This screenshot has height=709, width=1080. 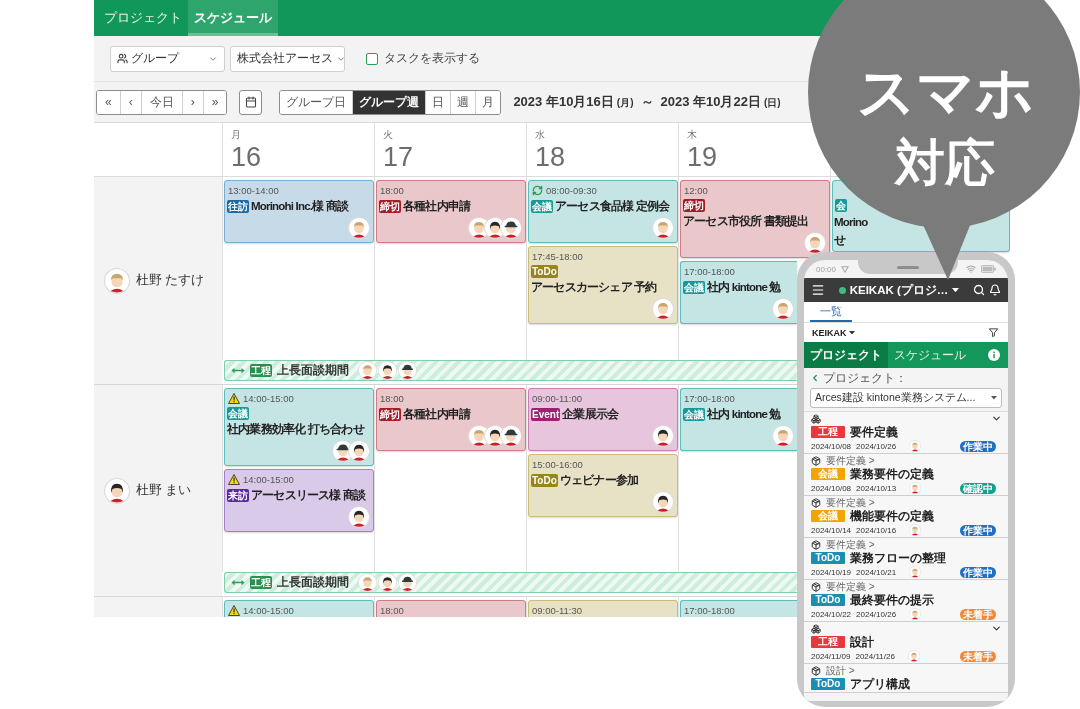 I want to click on double-arrow-icon, so click(x=238, y=582).